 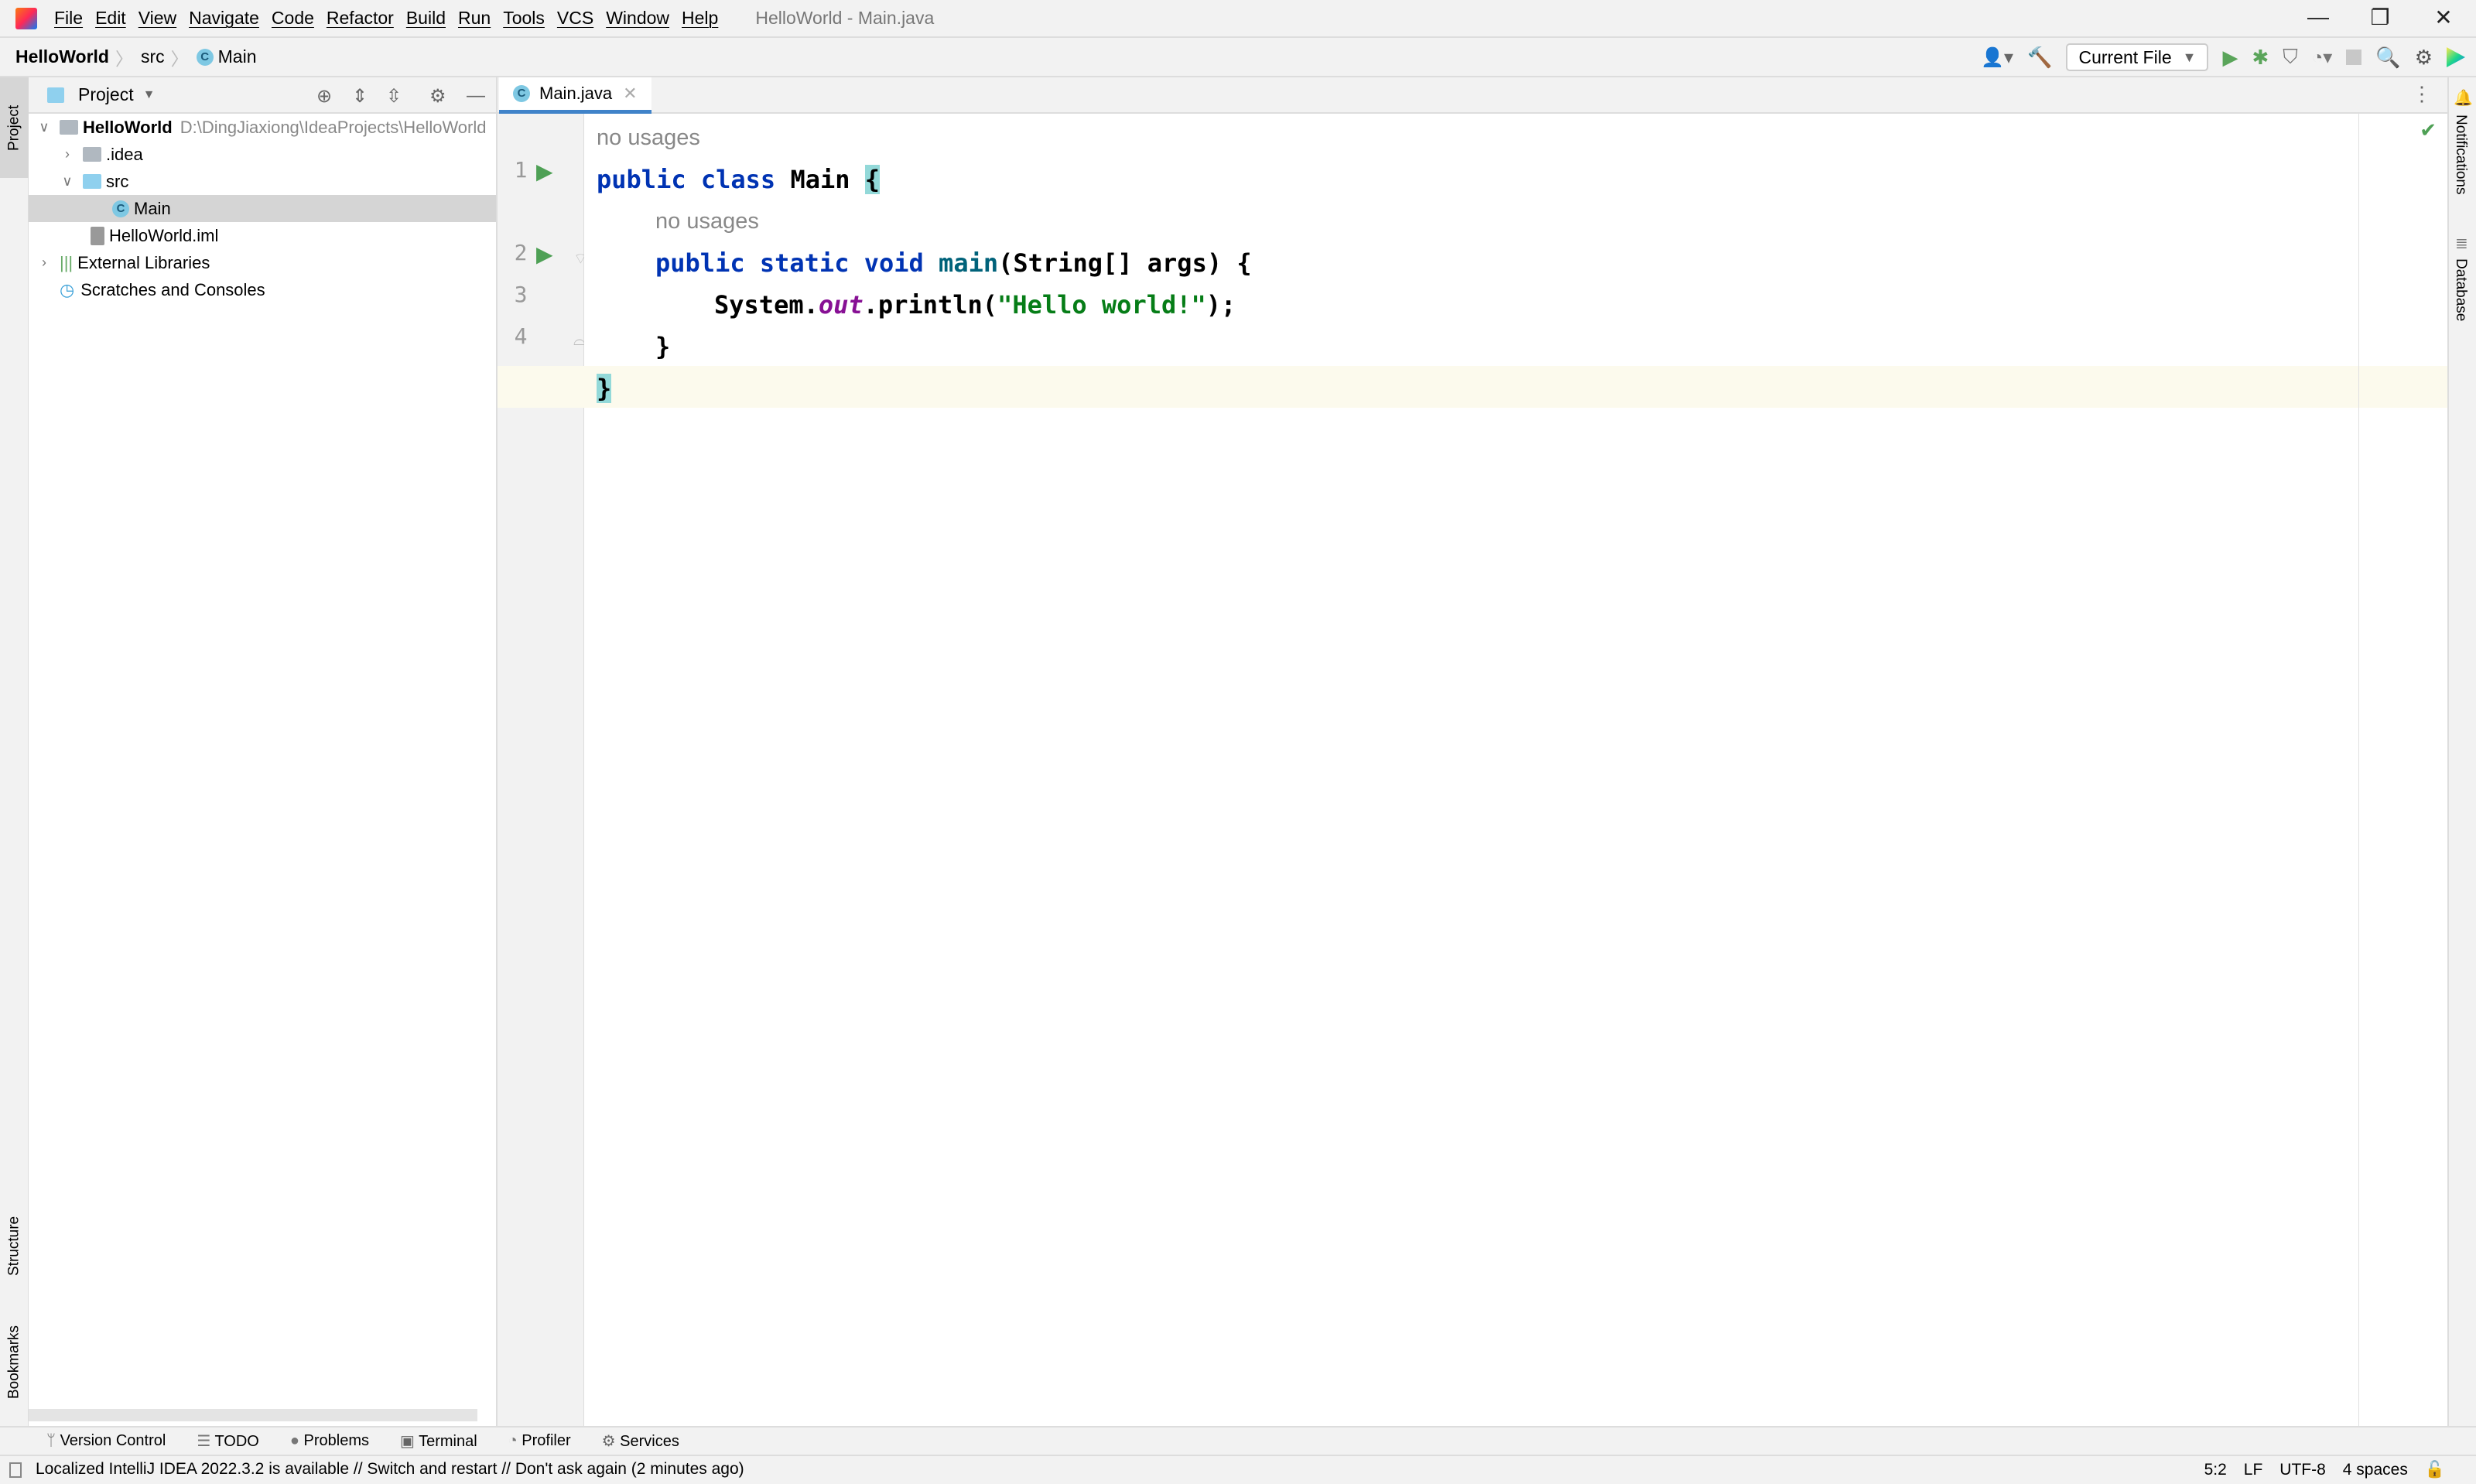 I want to click on menu-file: File, so click(x=68, y=19).